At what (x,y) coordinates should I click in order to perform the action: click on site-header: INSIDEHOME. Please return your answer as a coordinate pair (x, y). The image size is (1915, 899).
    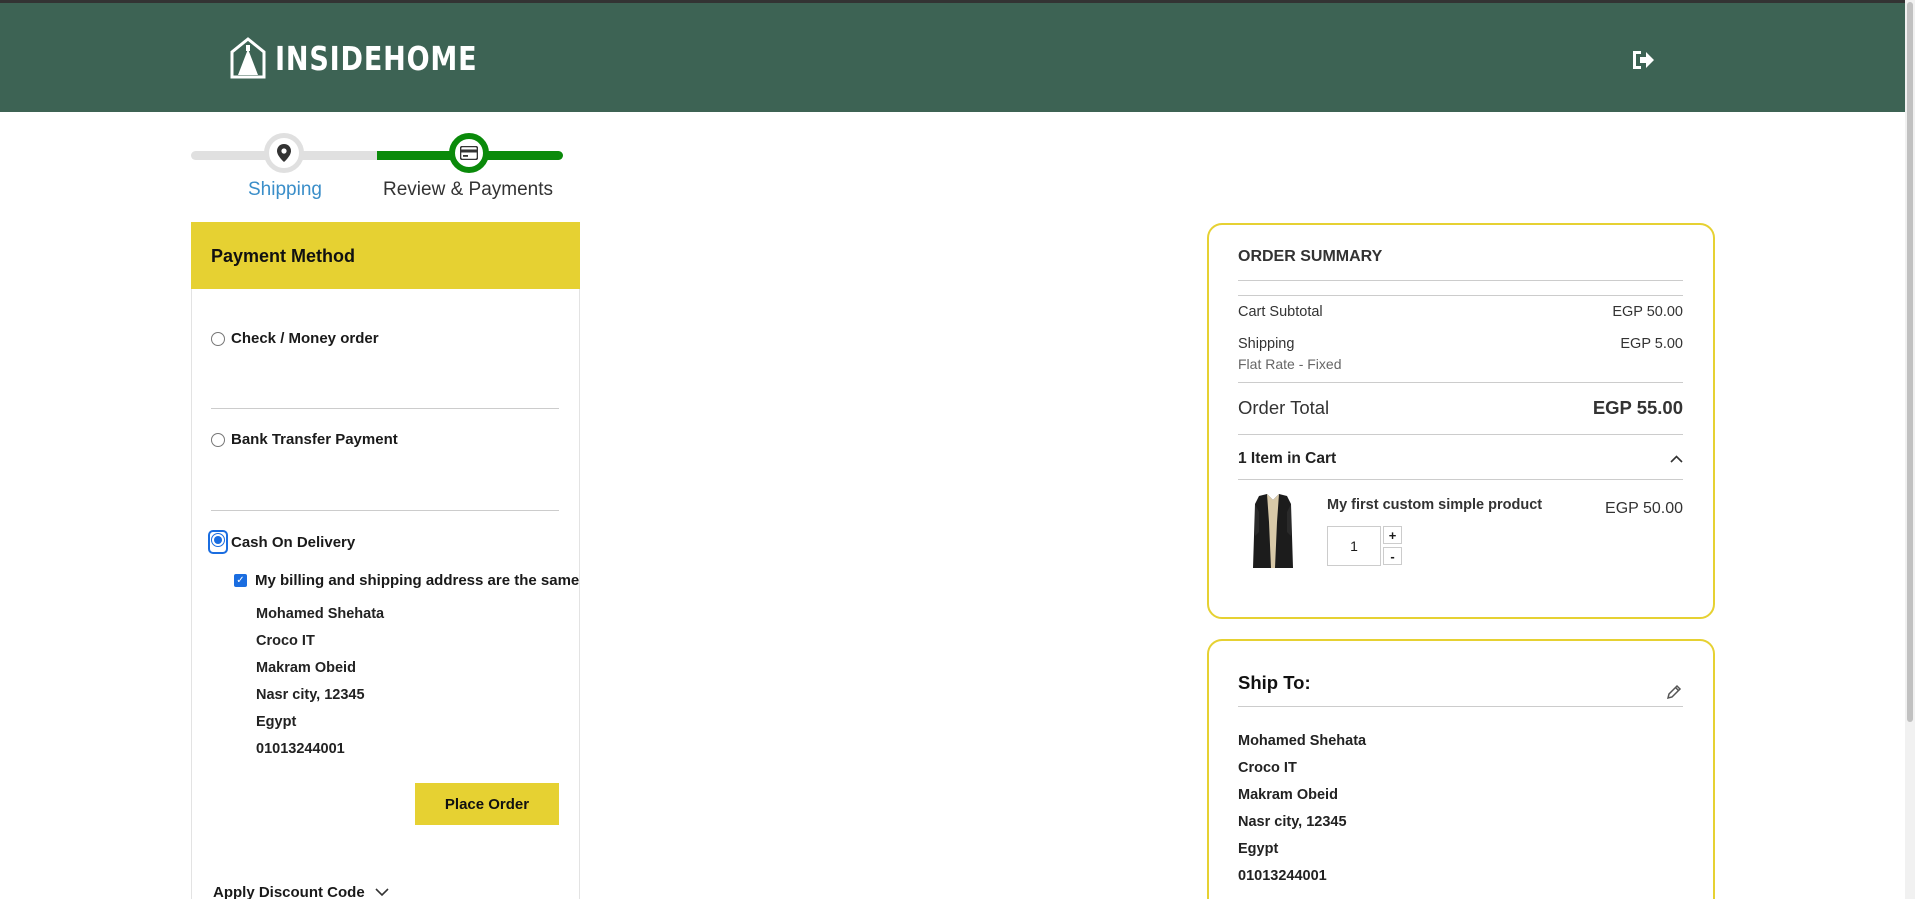
    Looking at the image, I should click on (952, 57).